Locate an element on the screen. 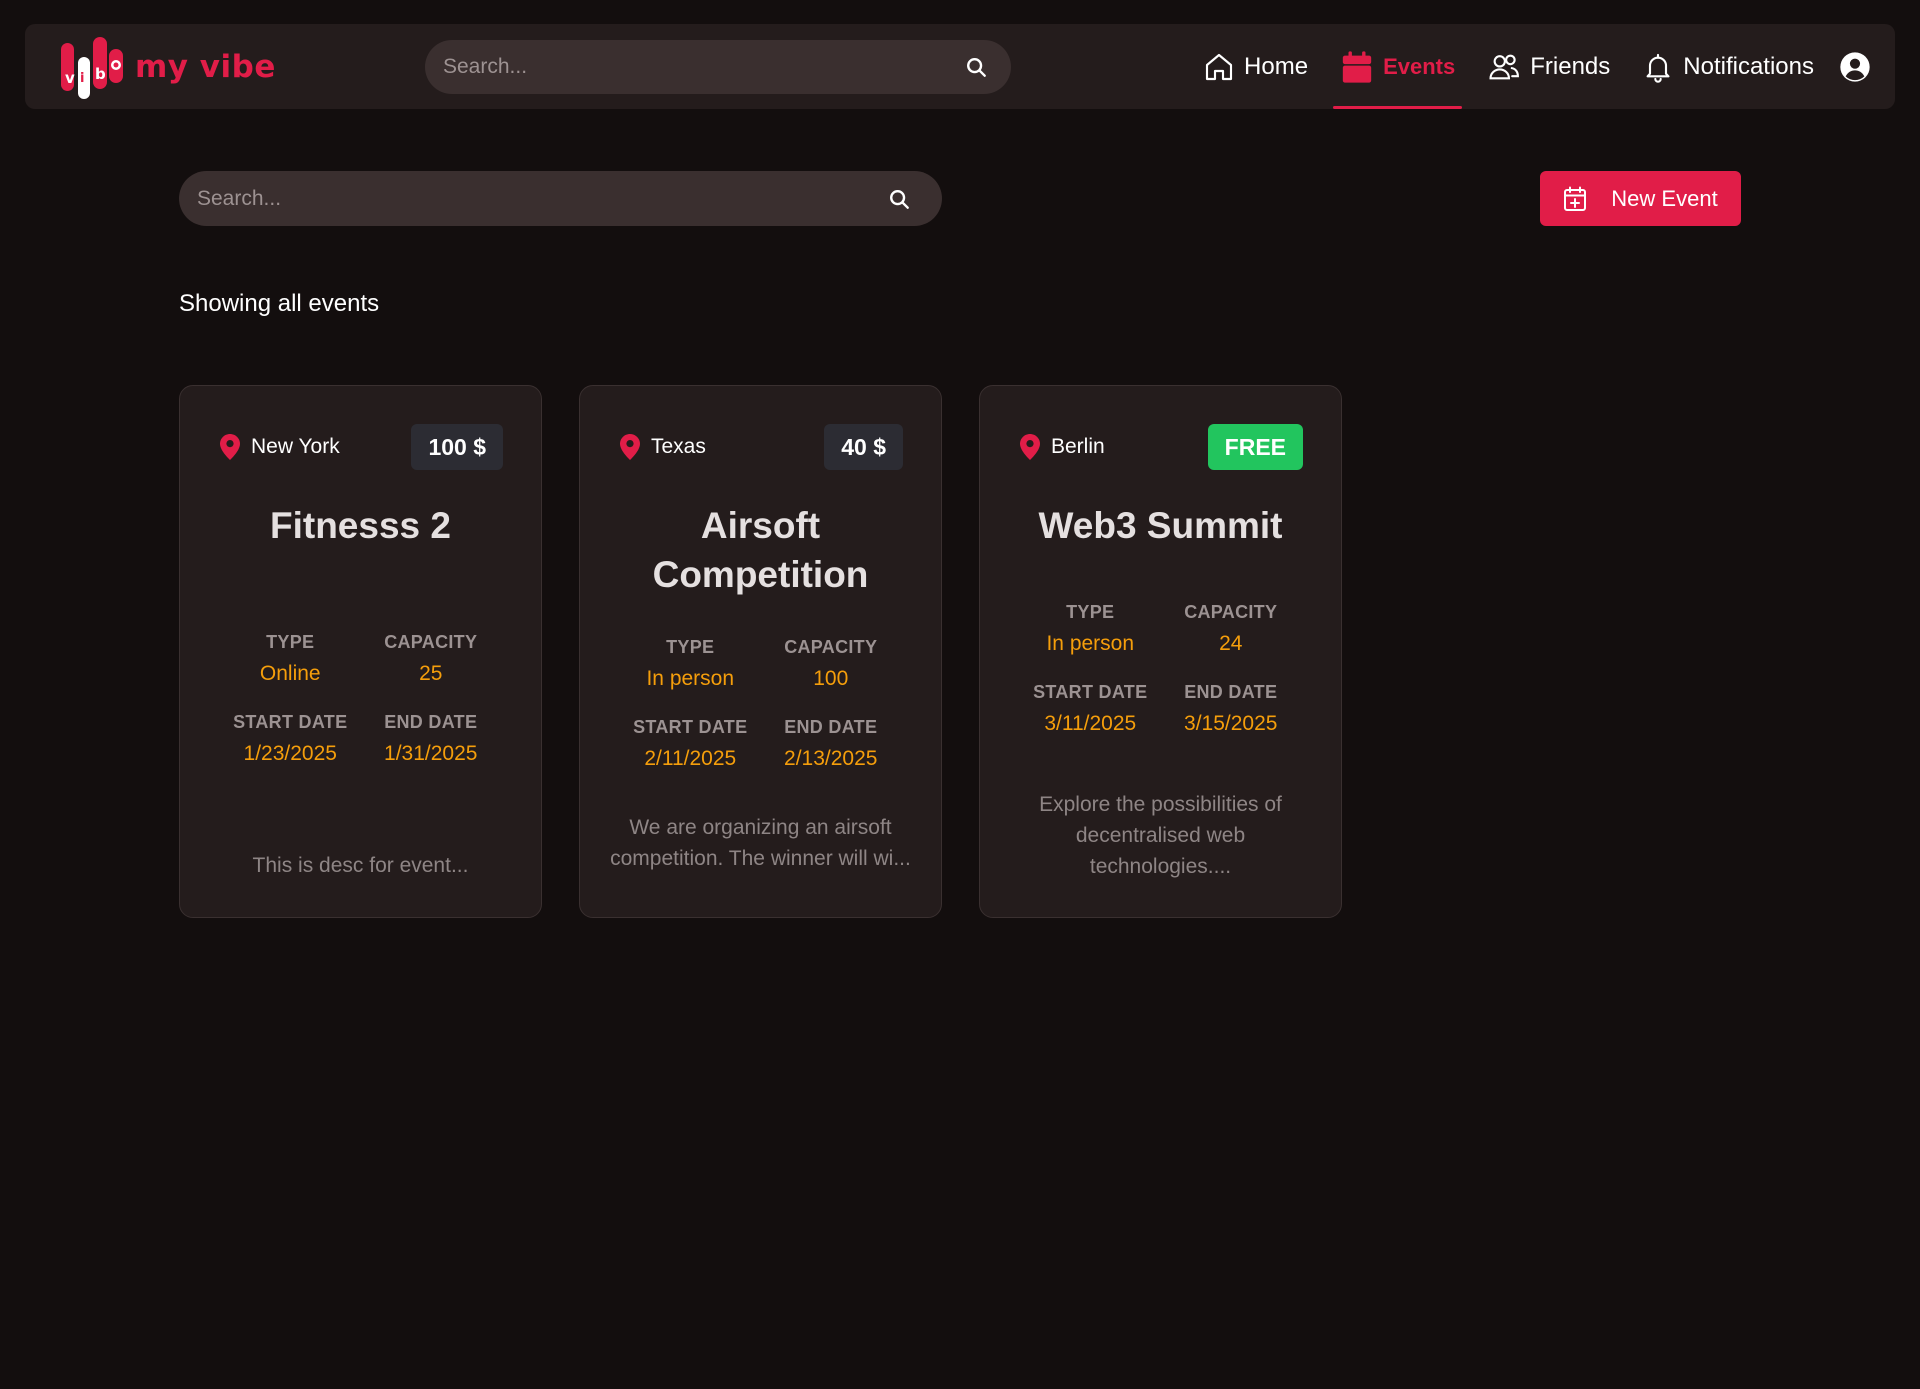 This screenshot has width=1920, height=1389. event-location: Texas is located at coordinates (663, 447).